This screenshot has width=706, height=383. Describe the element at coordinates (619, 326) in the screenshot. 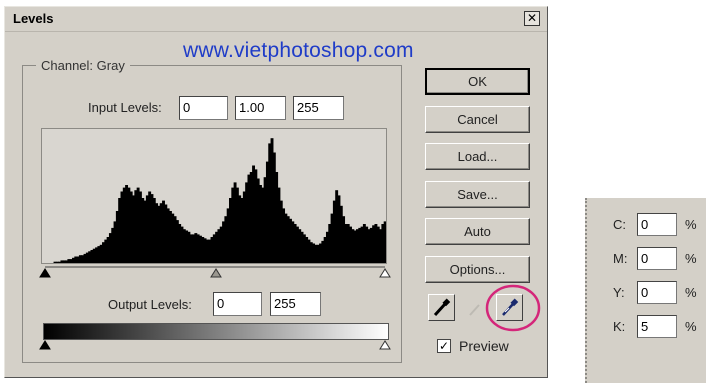

I see `info-label-3: K:` at that location.